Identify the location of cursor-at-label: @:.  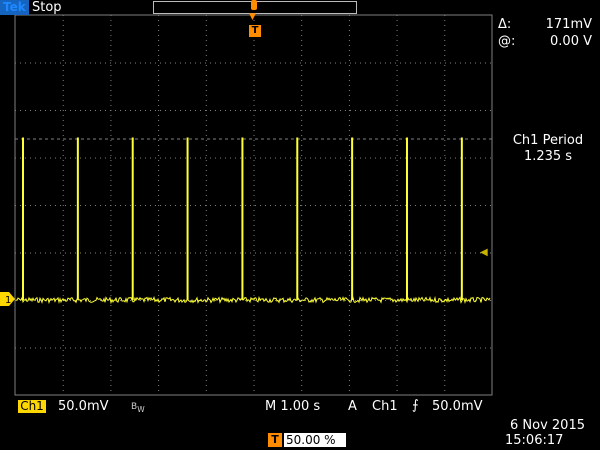
(507, 41).